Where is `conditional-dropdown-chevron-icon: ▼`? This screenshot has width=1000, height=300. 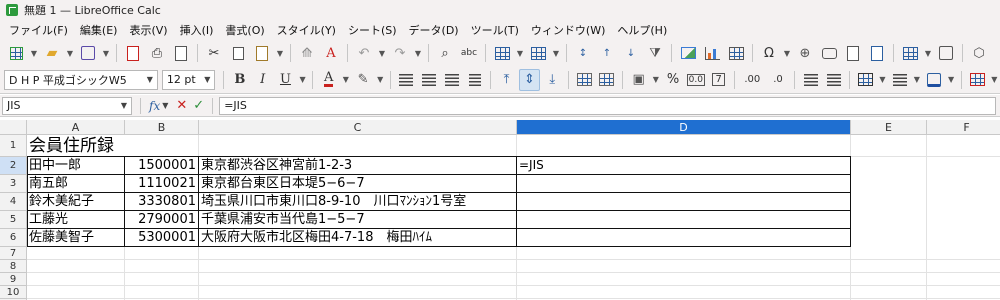
conditional-dropdown-chevron-icon: ▼ is located at coordinates (994, 80).